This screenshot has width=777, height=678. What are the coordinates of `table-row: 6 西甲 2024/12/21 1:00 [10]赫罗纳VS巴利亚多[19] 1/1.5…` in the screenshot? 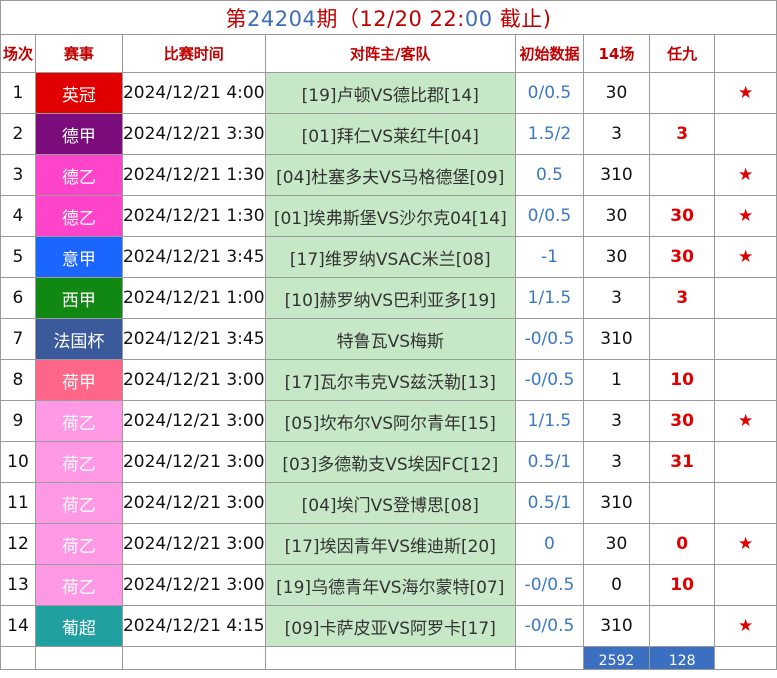 It's located at (388, 298).